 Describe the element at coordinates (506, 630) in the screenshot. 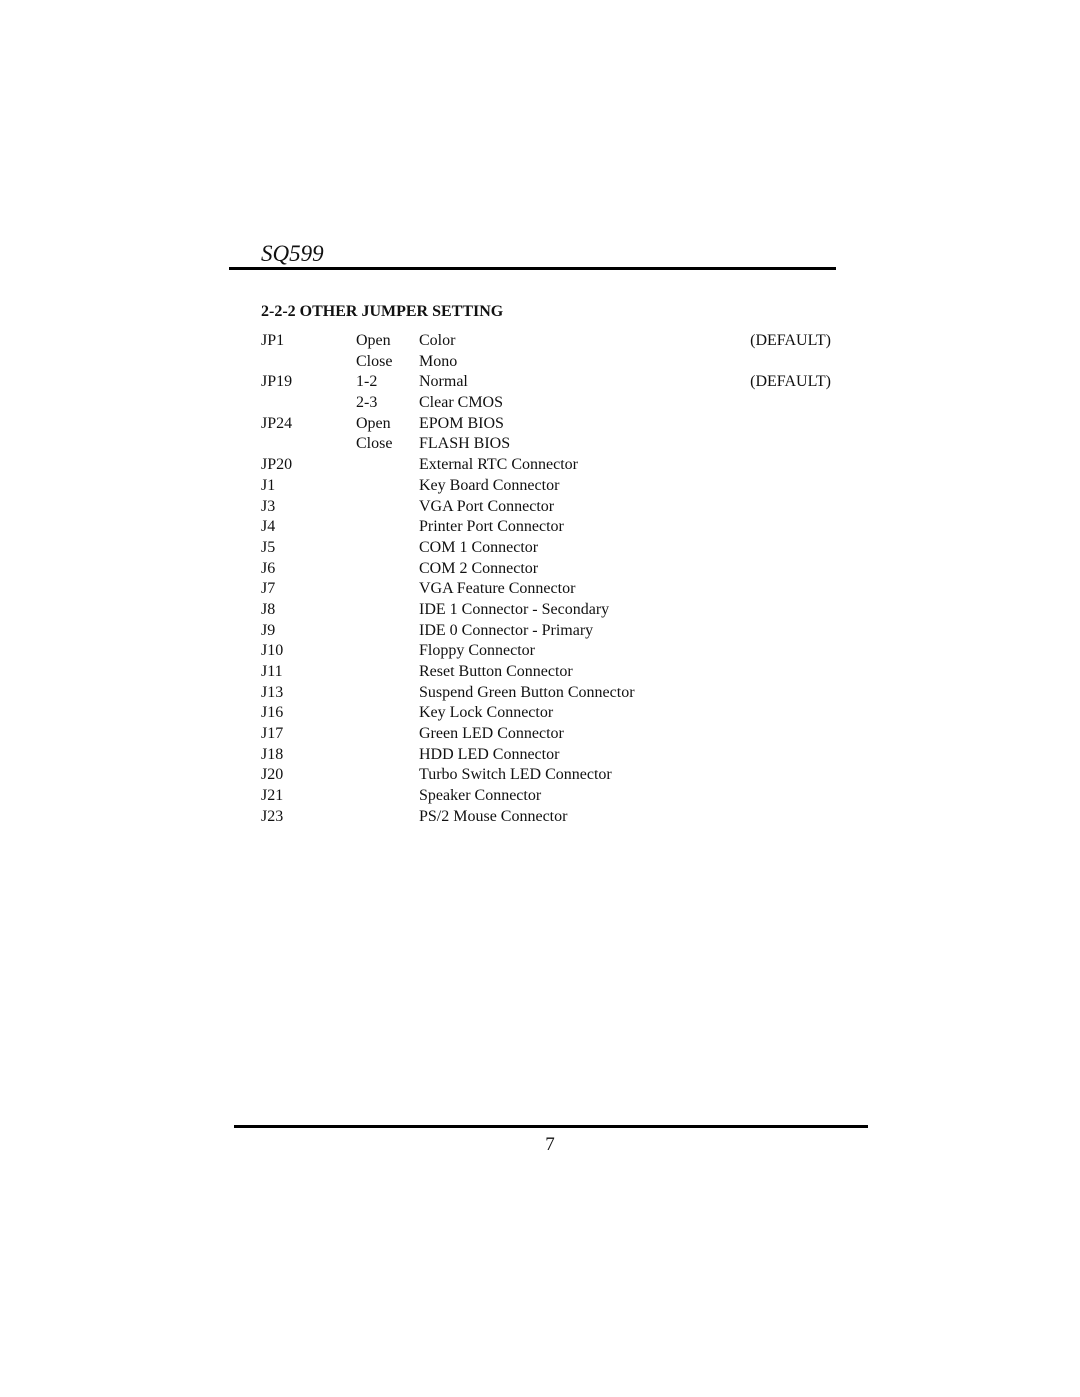

I see `jumper-description: IDE 0 Connector - Primary` at that location.